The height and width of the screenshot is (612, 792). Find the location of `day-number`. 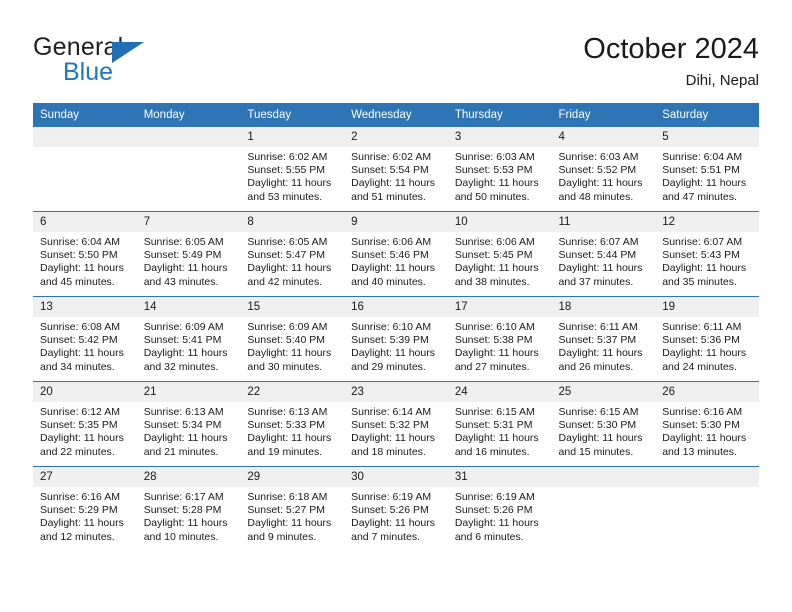

day-number is located at coordinates (85, 137).